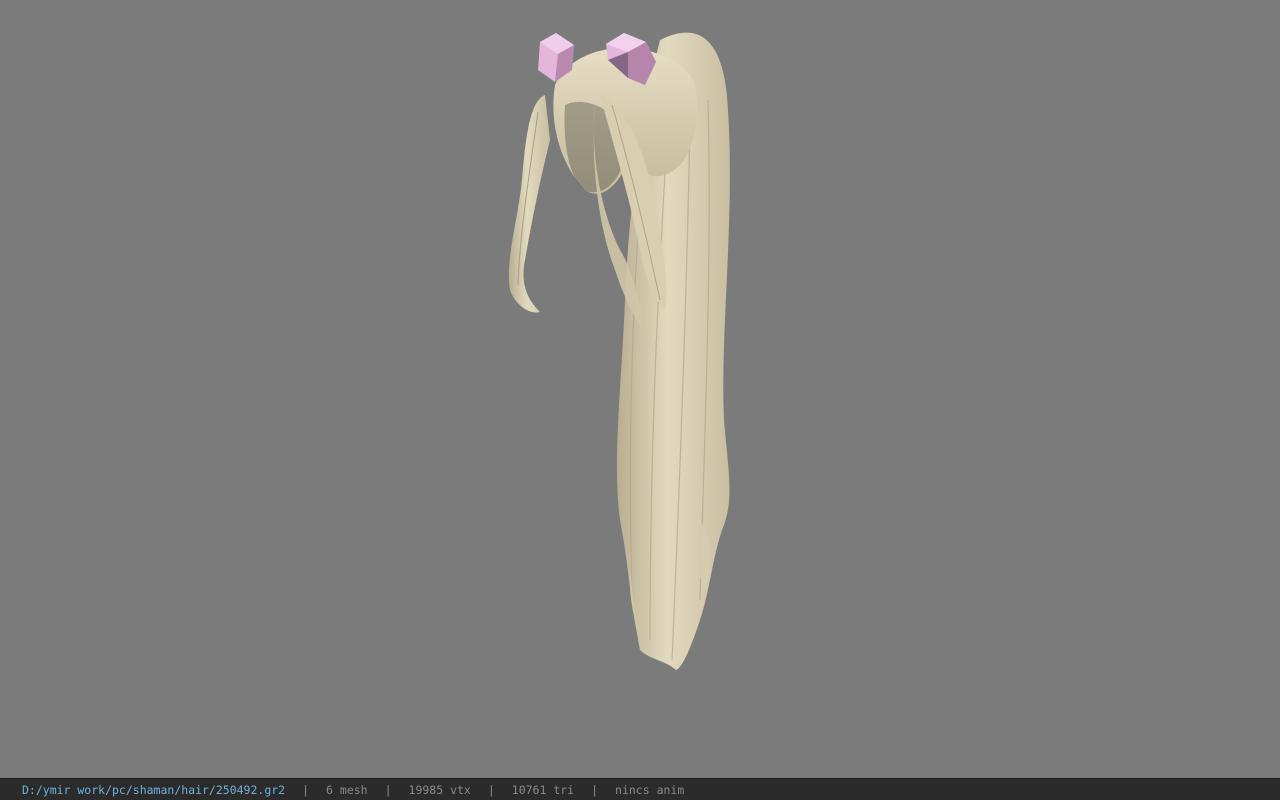  I want to click on triangle-count: 10761 tri, so click(543, 789).